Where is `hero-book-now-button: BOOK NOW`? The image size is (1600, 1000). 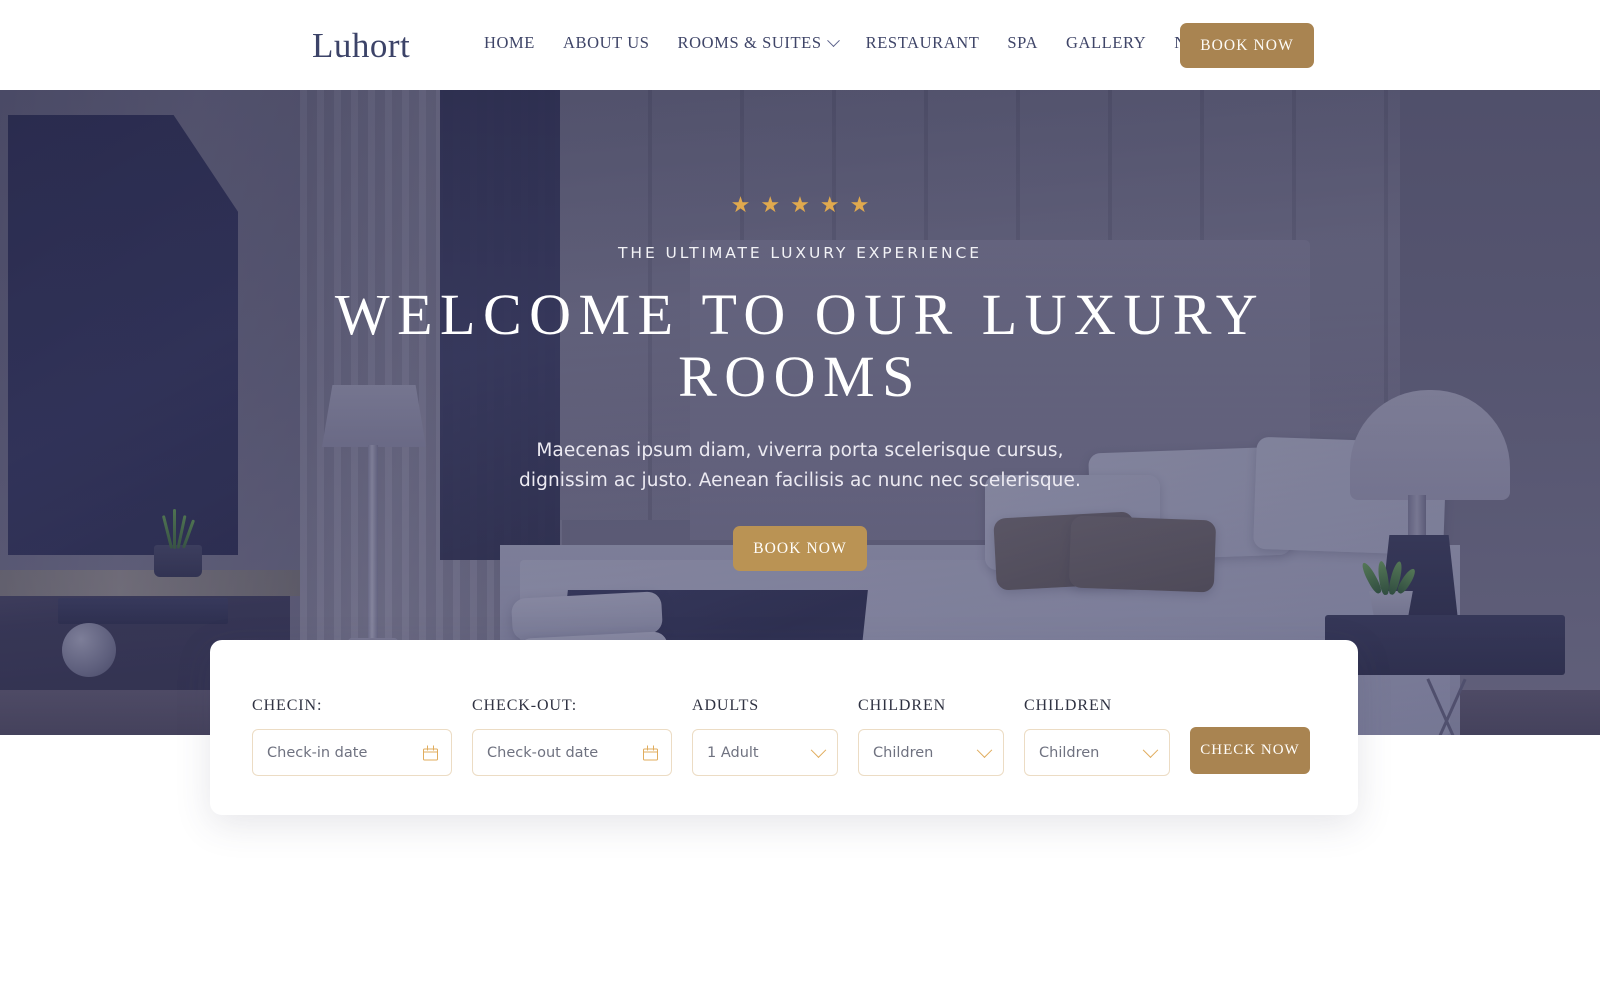
hero-book-now-button: BOOK NOW is located at coordinates (800, 549).